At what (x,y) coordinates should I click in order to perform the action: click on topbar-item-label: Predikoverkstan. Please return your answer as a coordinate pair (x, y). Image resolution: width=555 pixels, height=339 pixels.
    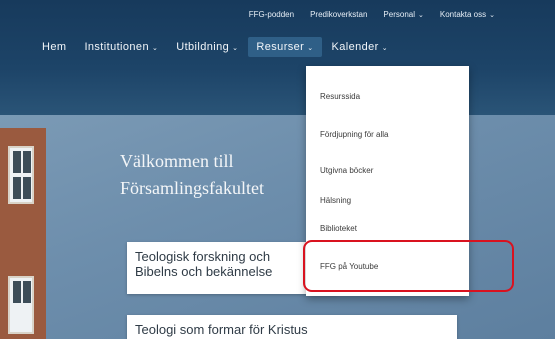
    Looking at the image, I should click on (339, 14).